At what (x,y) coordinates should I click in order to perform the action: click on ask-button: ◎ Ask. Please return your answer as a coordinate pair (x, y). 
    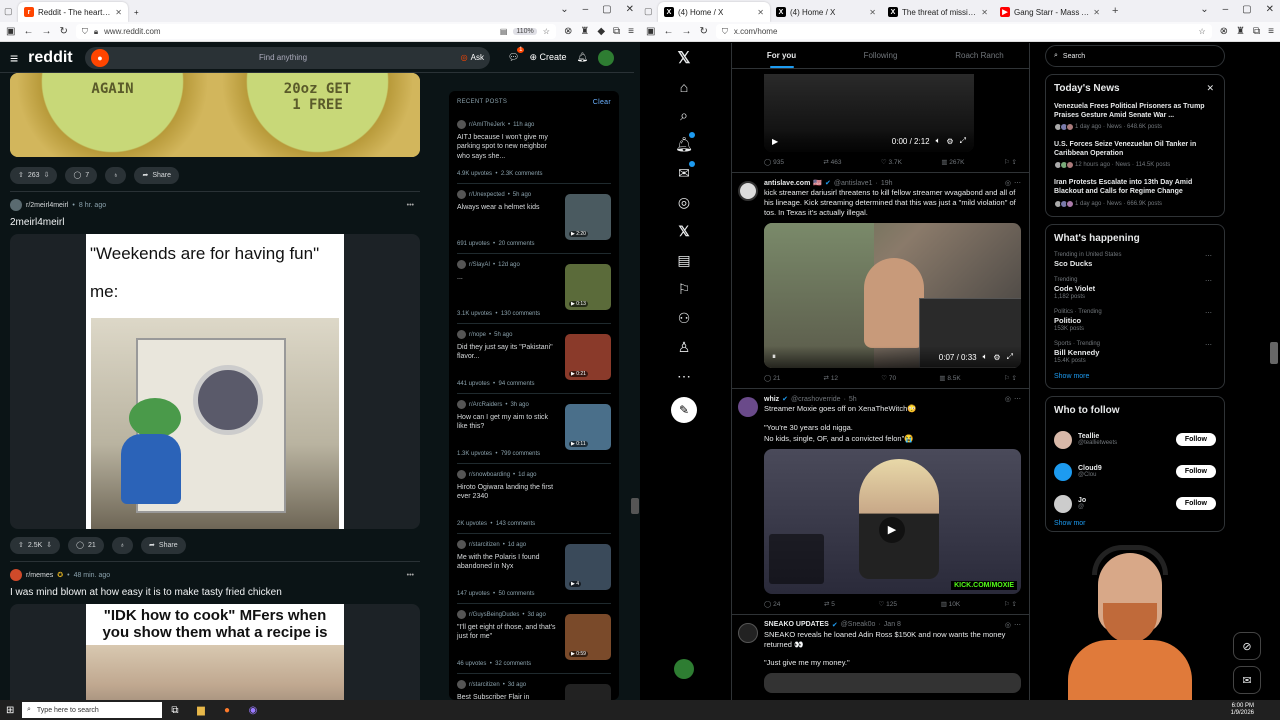
    Looking at the image, I should click on (472, 57).